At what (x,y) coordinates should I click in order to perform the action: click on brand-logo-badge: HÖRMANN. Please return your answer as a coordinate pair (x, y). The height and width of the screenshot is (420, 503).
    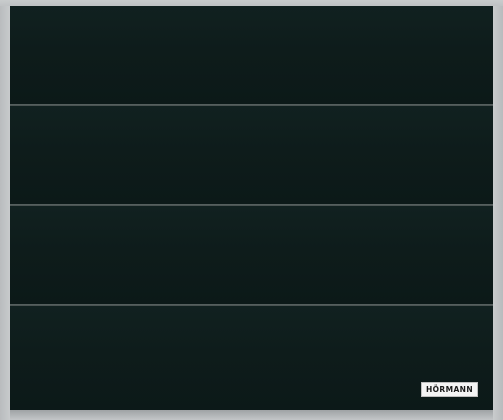
    Looking at the image, I should click on (449, 389).